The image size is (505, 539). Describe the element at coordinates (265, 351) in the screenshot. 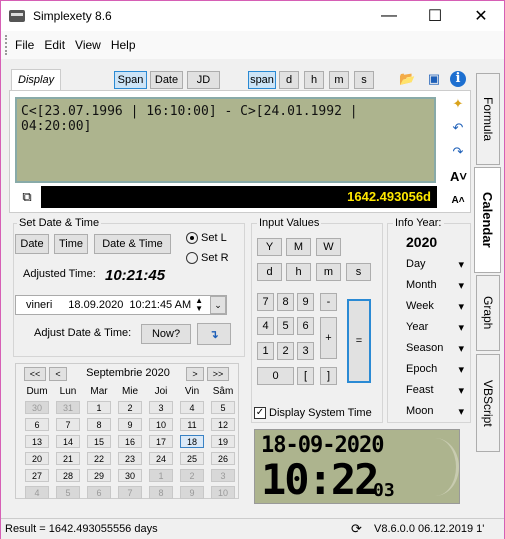

I see `key-1: 1` at that location.